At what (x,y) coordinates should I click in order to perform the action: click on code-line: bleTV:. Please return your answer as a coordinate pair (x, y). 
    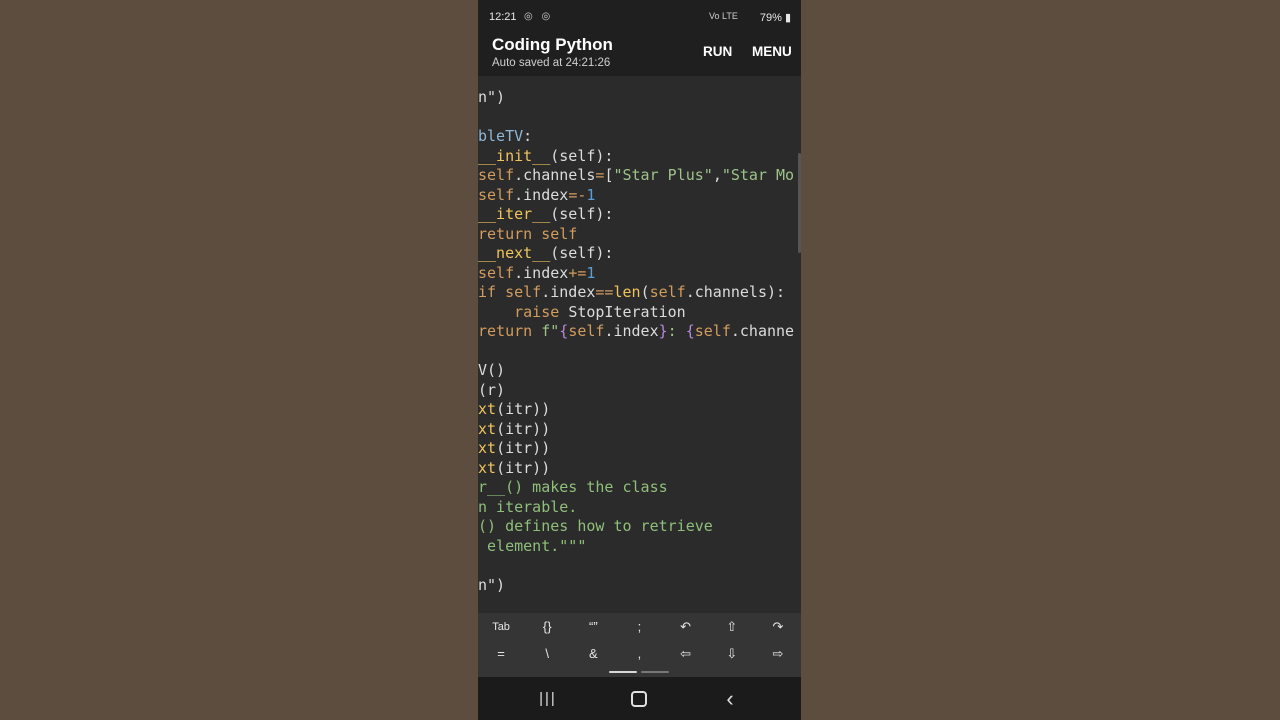
    Looking at the image, I should click on (636, 137).